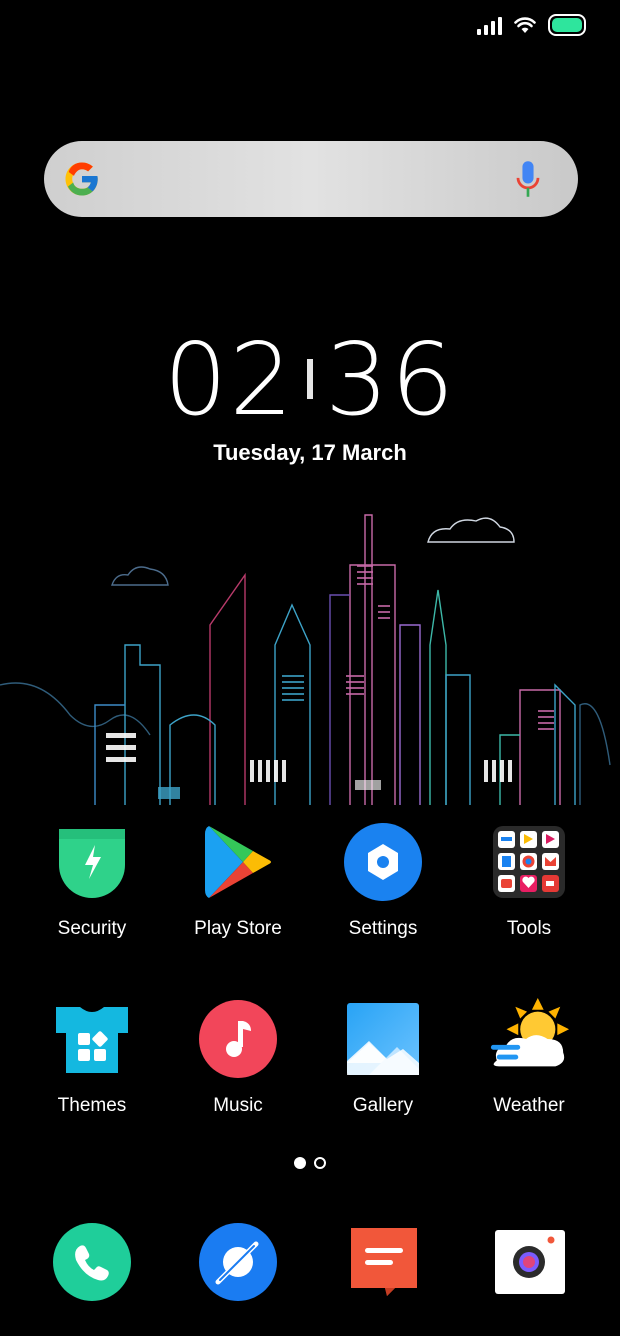 This screenshot has height=1336, width=620. Describe the element at coordinates (238, 1039) in the screenshot. I see `music-note-icon` at that location.